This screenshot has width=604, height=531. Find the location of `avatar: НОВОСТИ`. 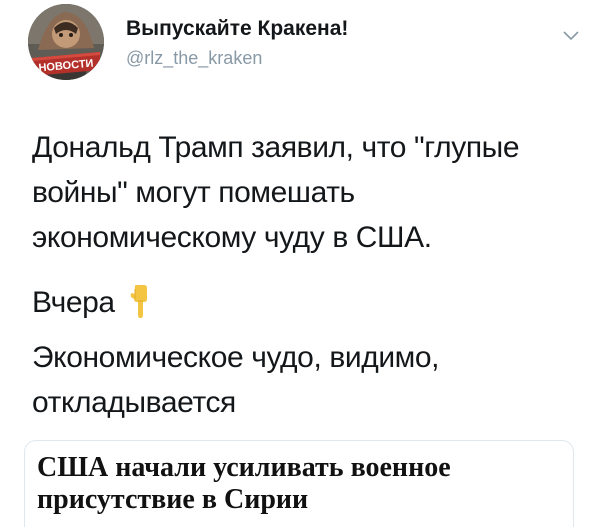

avatar: НОВОСТИ is located at coordinates (66, 42).